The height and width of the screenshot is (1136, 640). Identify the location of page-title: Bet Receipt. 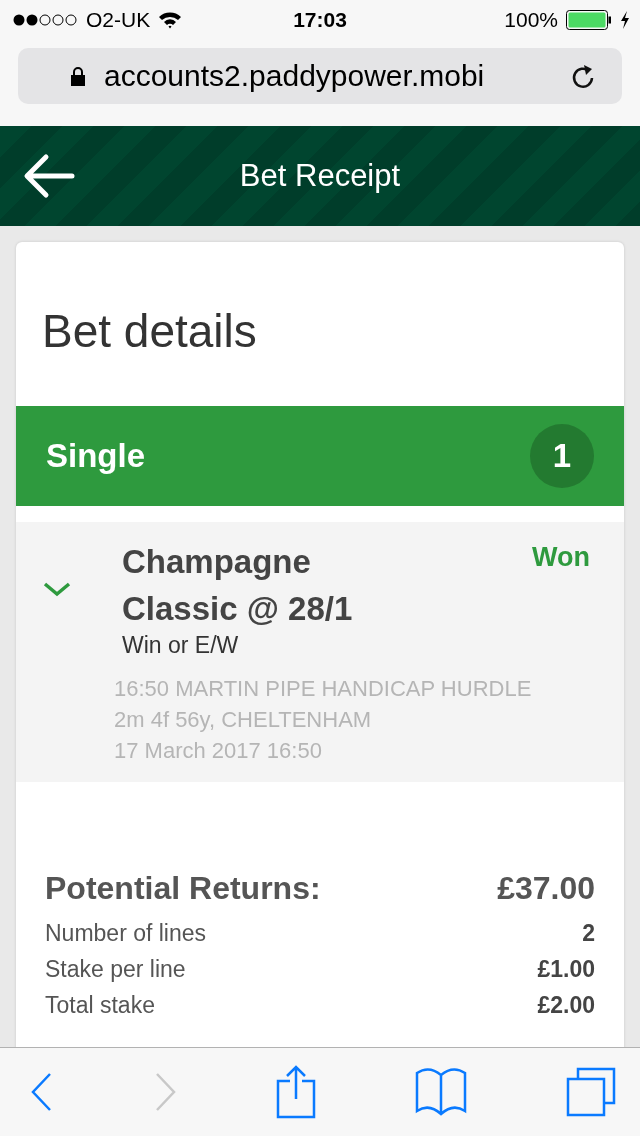
(320, 176).